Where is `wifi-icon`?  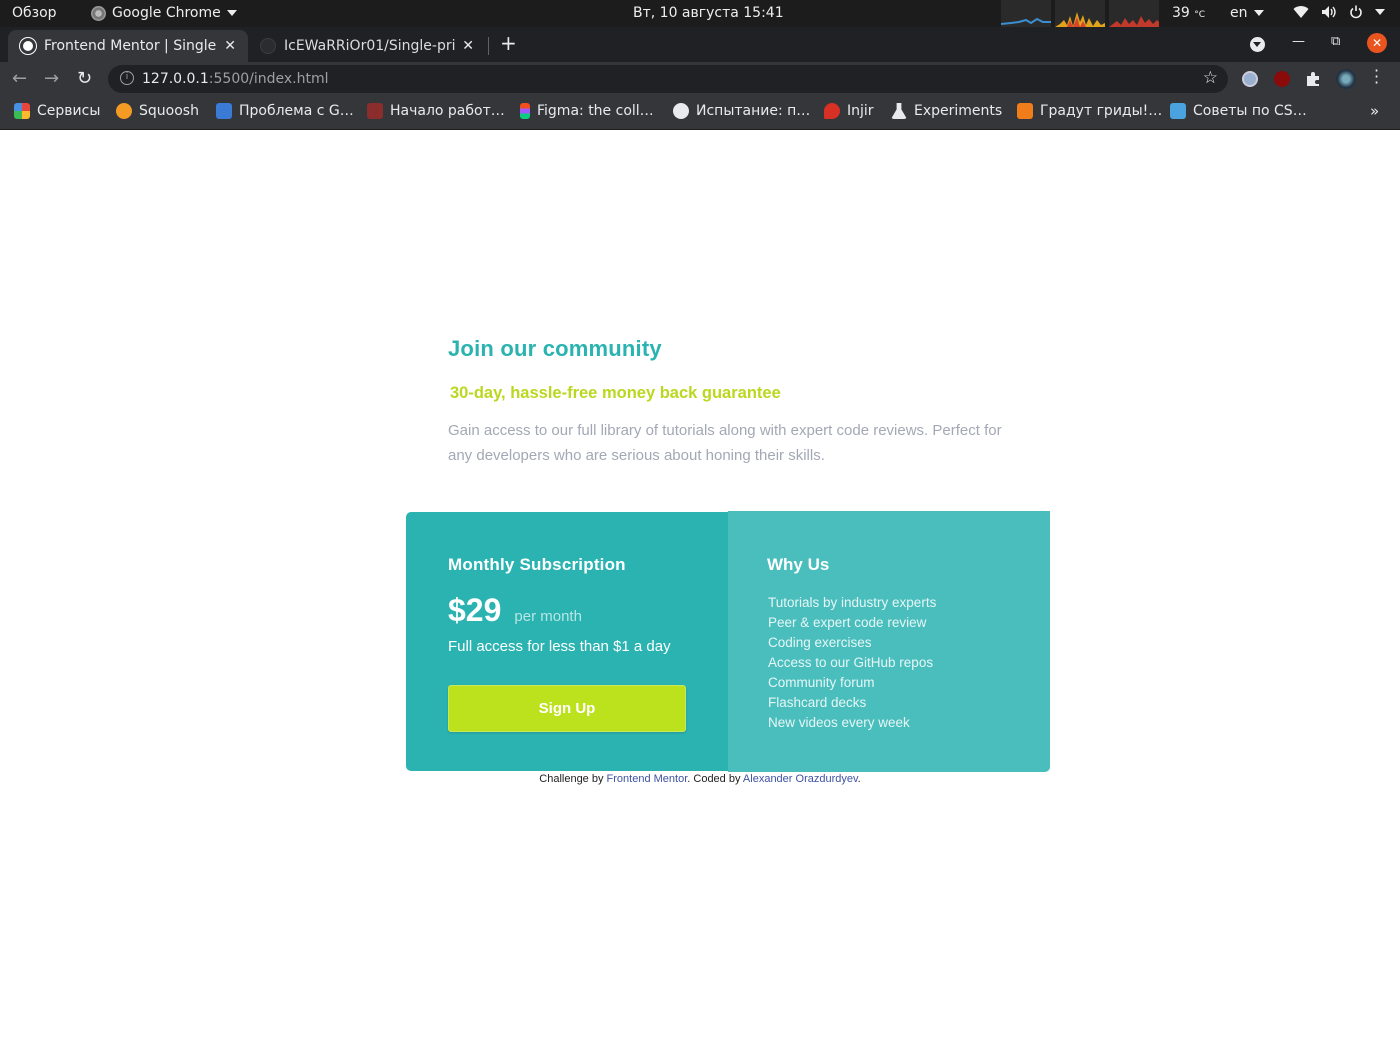
wifi-icon is located at coordinates (1301, 12).